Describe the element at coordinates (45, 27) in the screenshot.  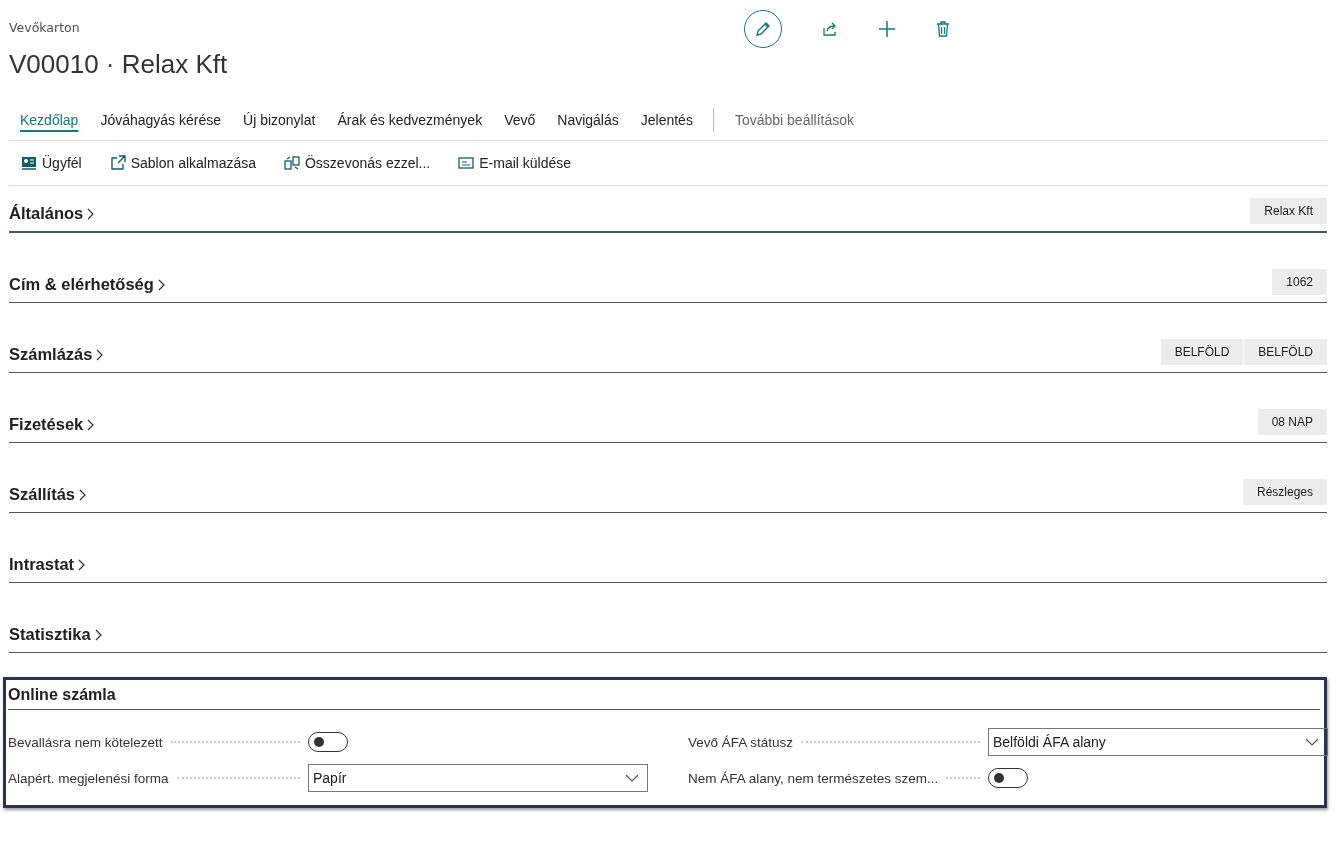
I see `page-caption: Vevőkarton` at that location.